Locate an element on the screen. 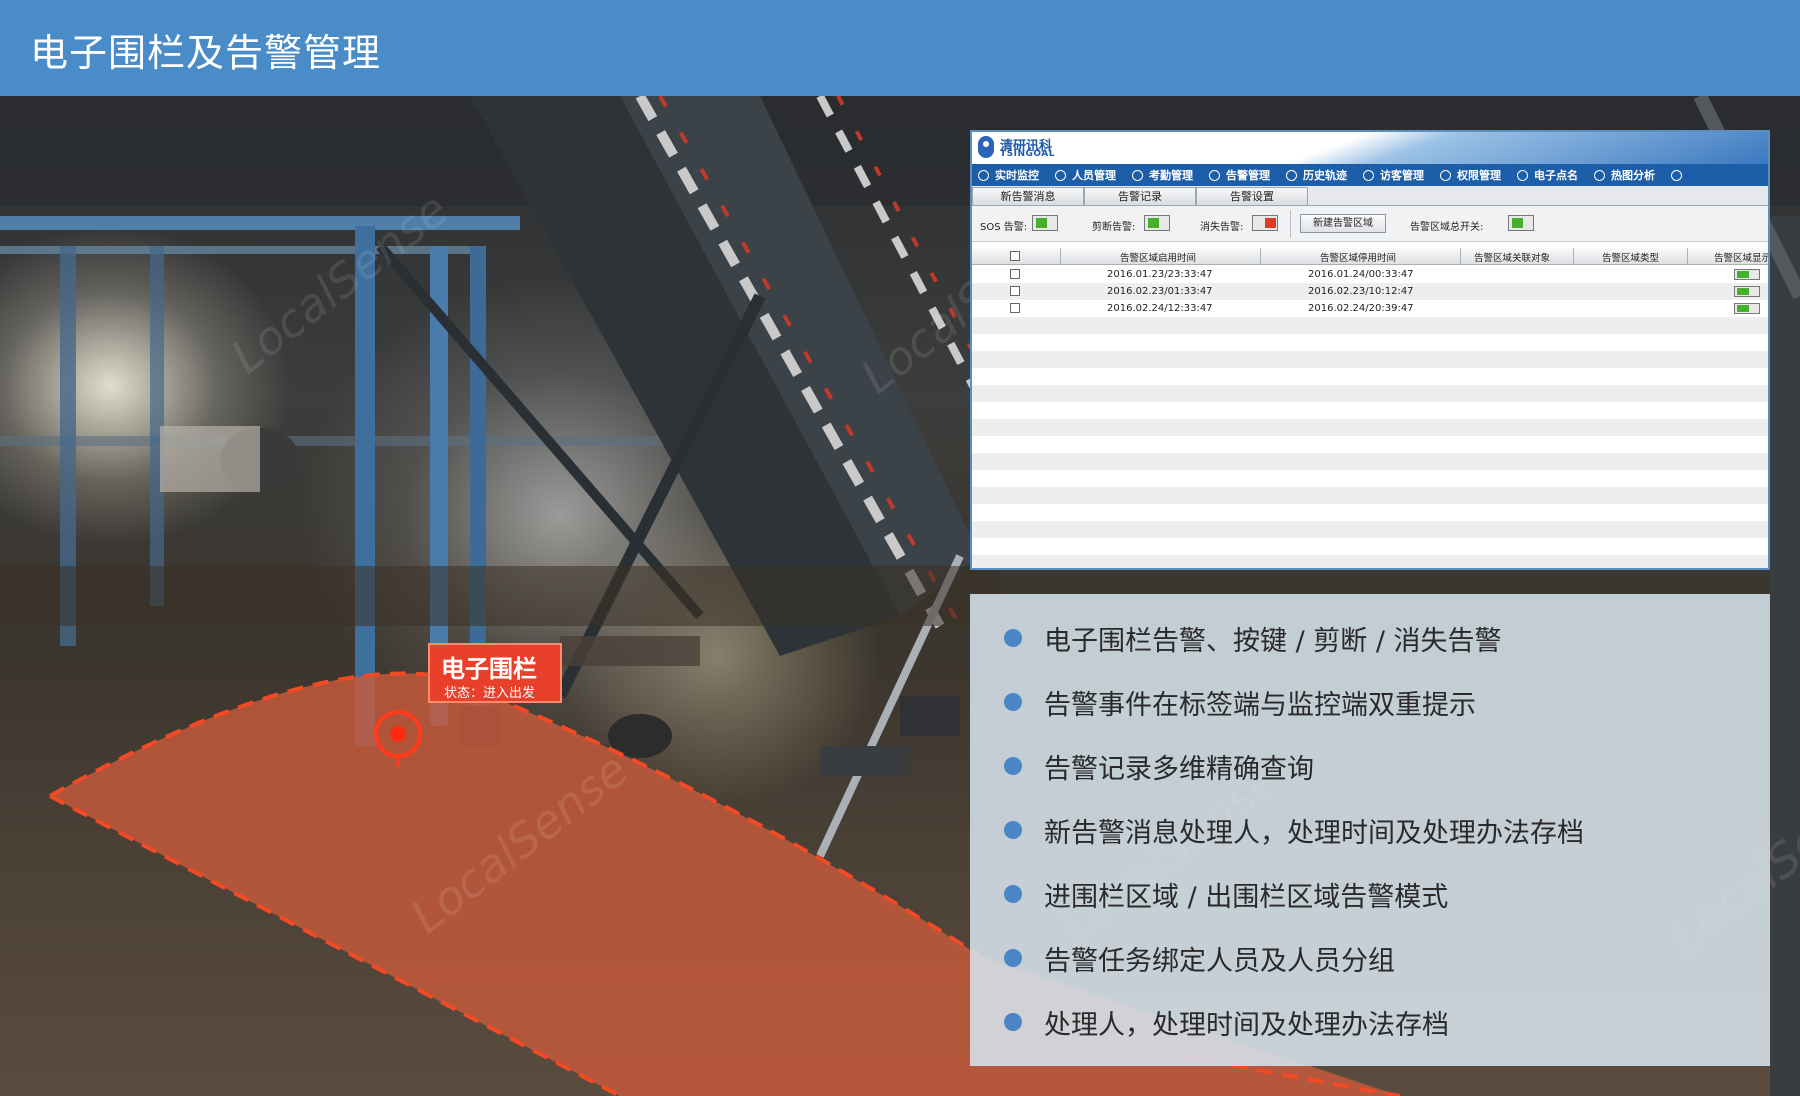 This screenshot has width=1800, height=1096. column-header-display: 告警区域显示 is located at coordinates (1741, 257).